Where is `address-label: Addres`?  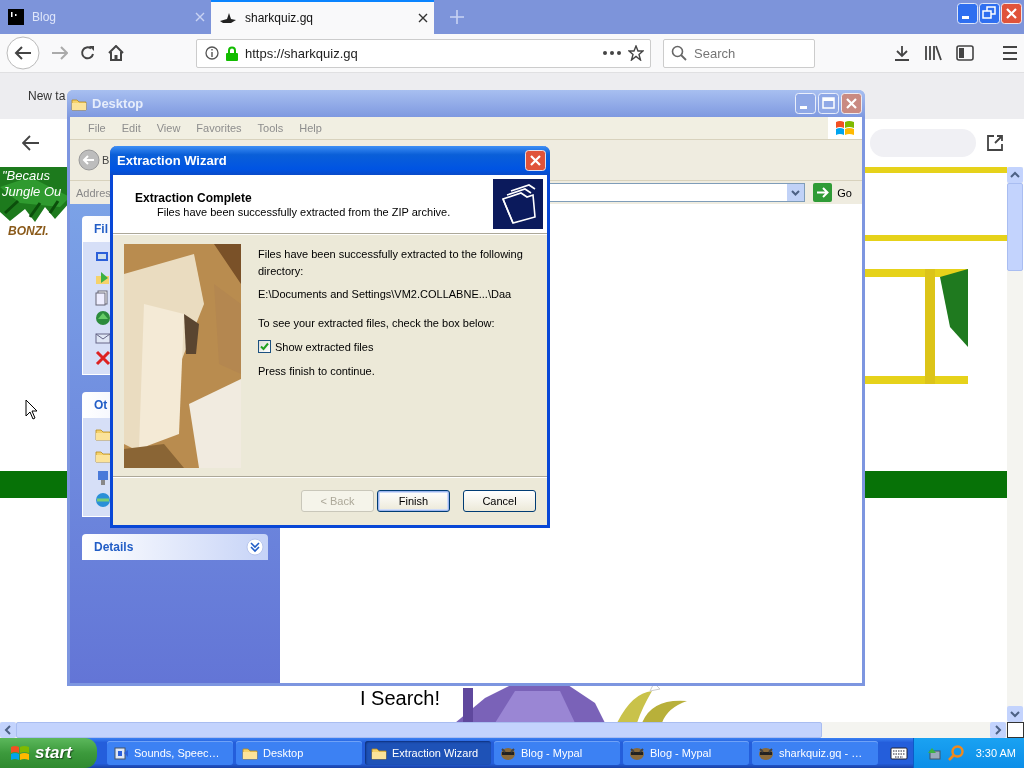 address-label: Addres is located at coordinates (93, 192).